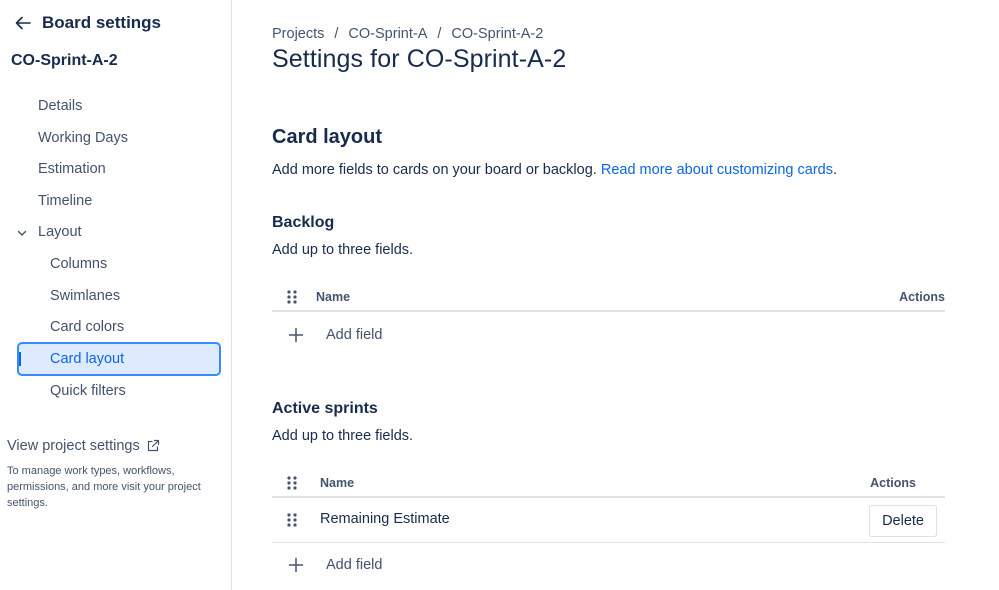 The image size is (999, 590). What do you see at coordinates (60, 106) in the screenshot?
I see `nav-item-details: Details` at bounding box center [60, 106].